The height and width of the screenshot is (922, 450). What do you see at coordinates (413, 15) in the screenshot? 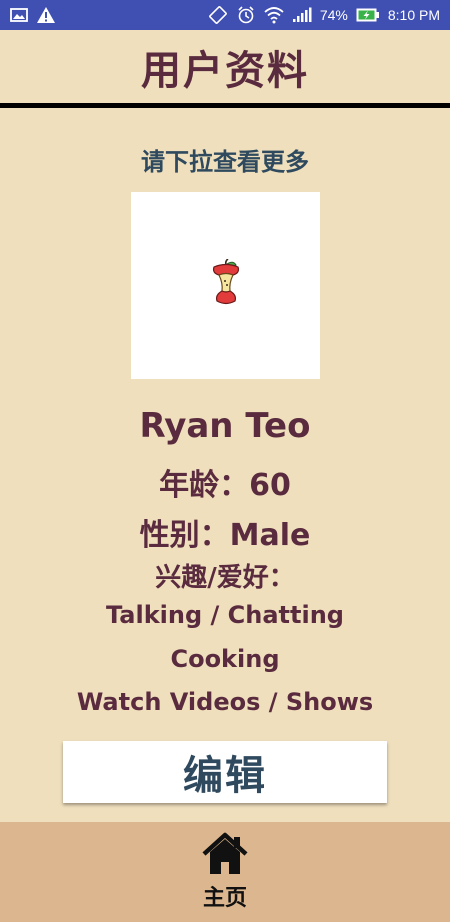
I see `clock-time: 8:10 PM` at bounding box center [413, 15].